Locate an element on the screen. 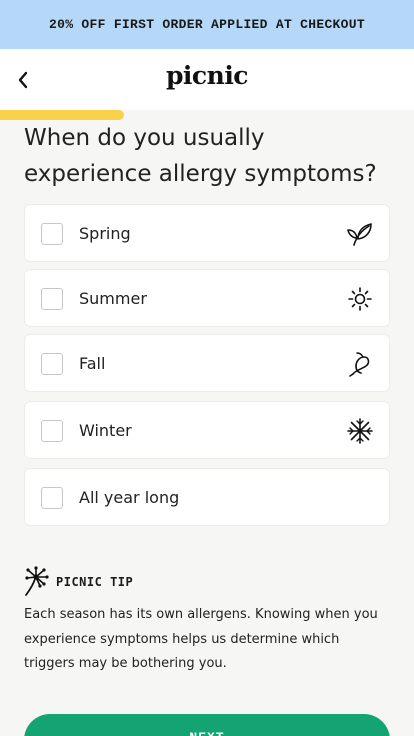  header: picnic is located at coordinates (207, 79).